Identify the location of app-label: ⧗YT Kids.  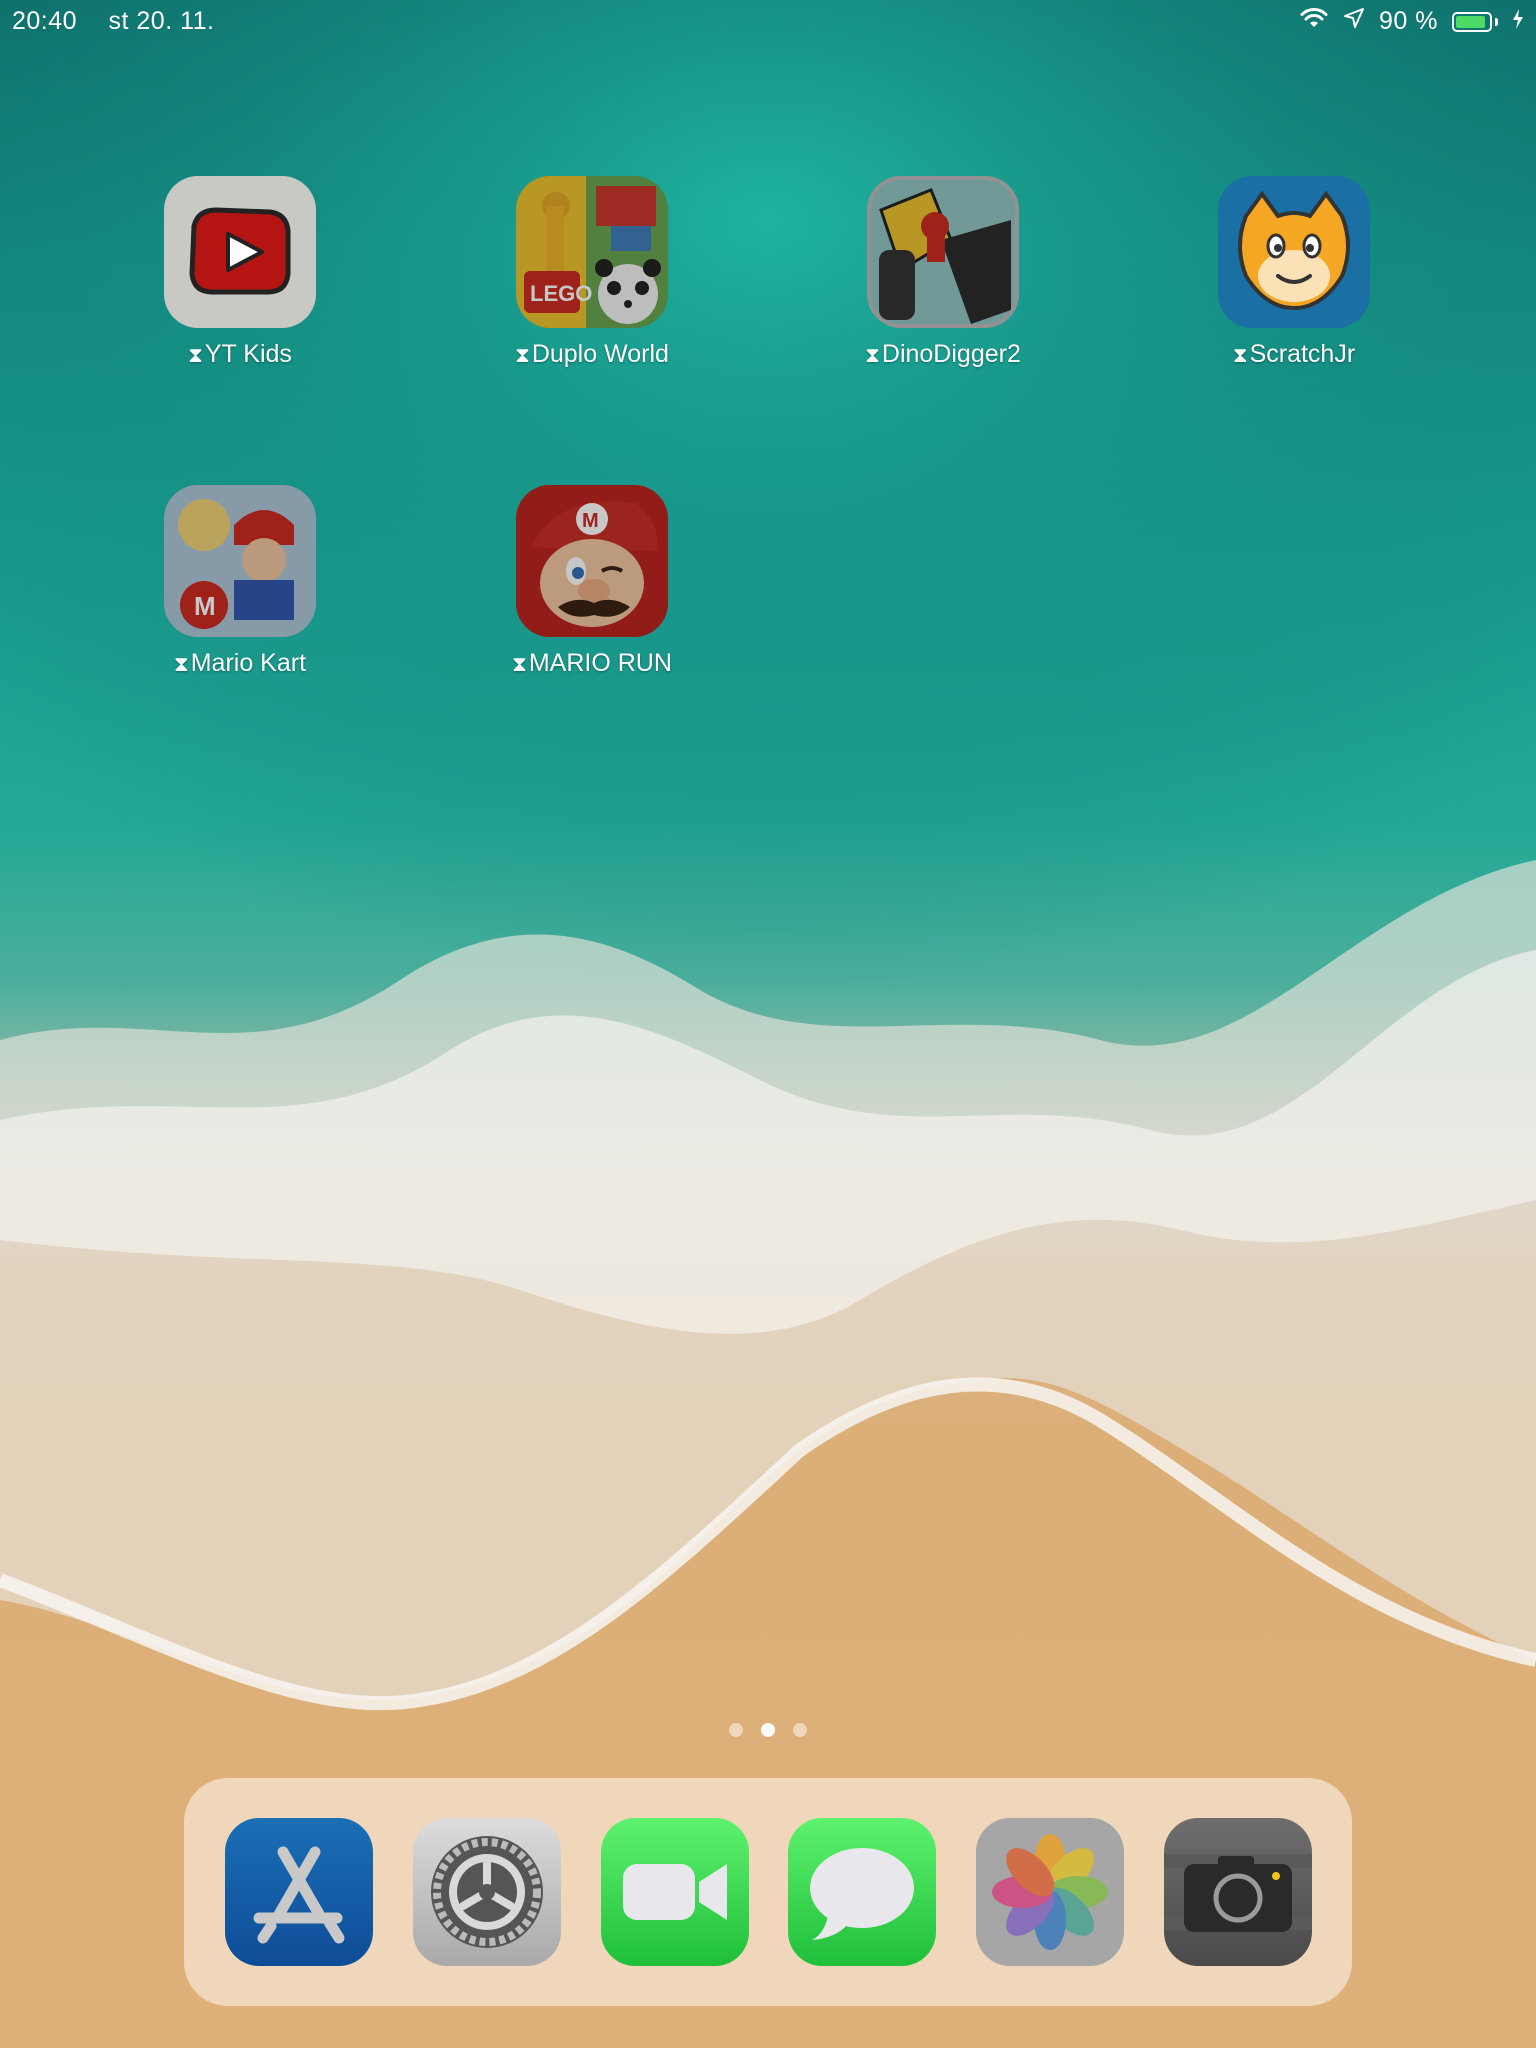
(240, 354).